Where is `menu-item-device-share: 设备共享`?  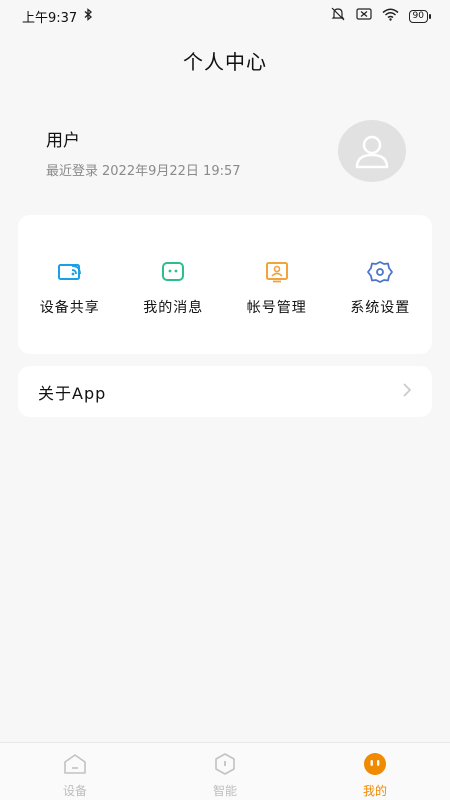
menu-item-device-share: 设备共享 is located at coordinates (70, 284).